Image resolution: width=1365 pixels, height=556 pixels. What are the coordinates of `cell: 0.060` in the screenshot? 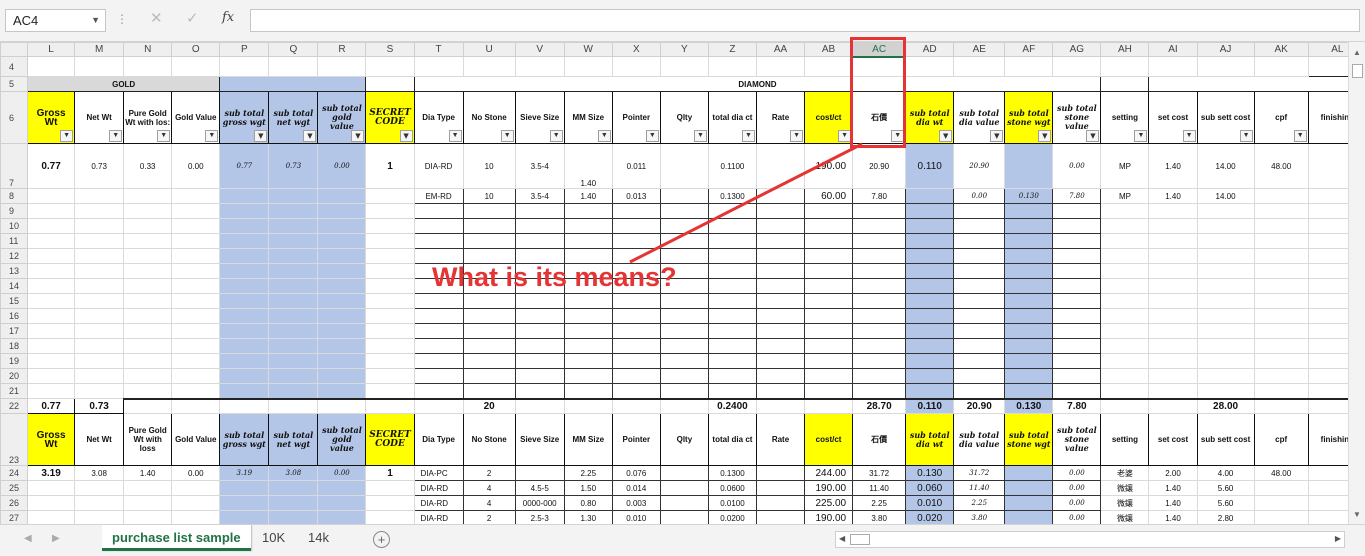 It's located at (930, 488).